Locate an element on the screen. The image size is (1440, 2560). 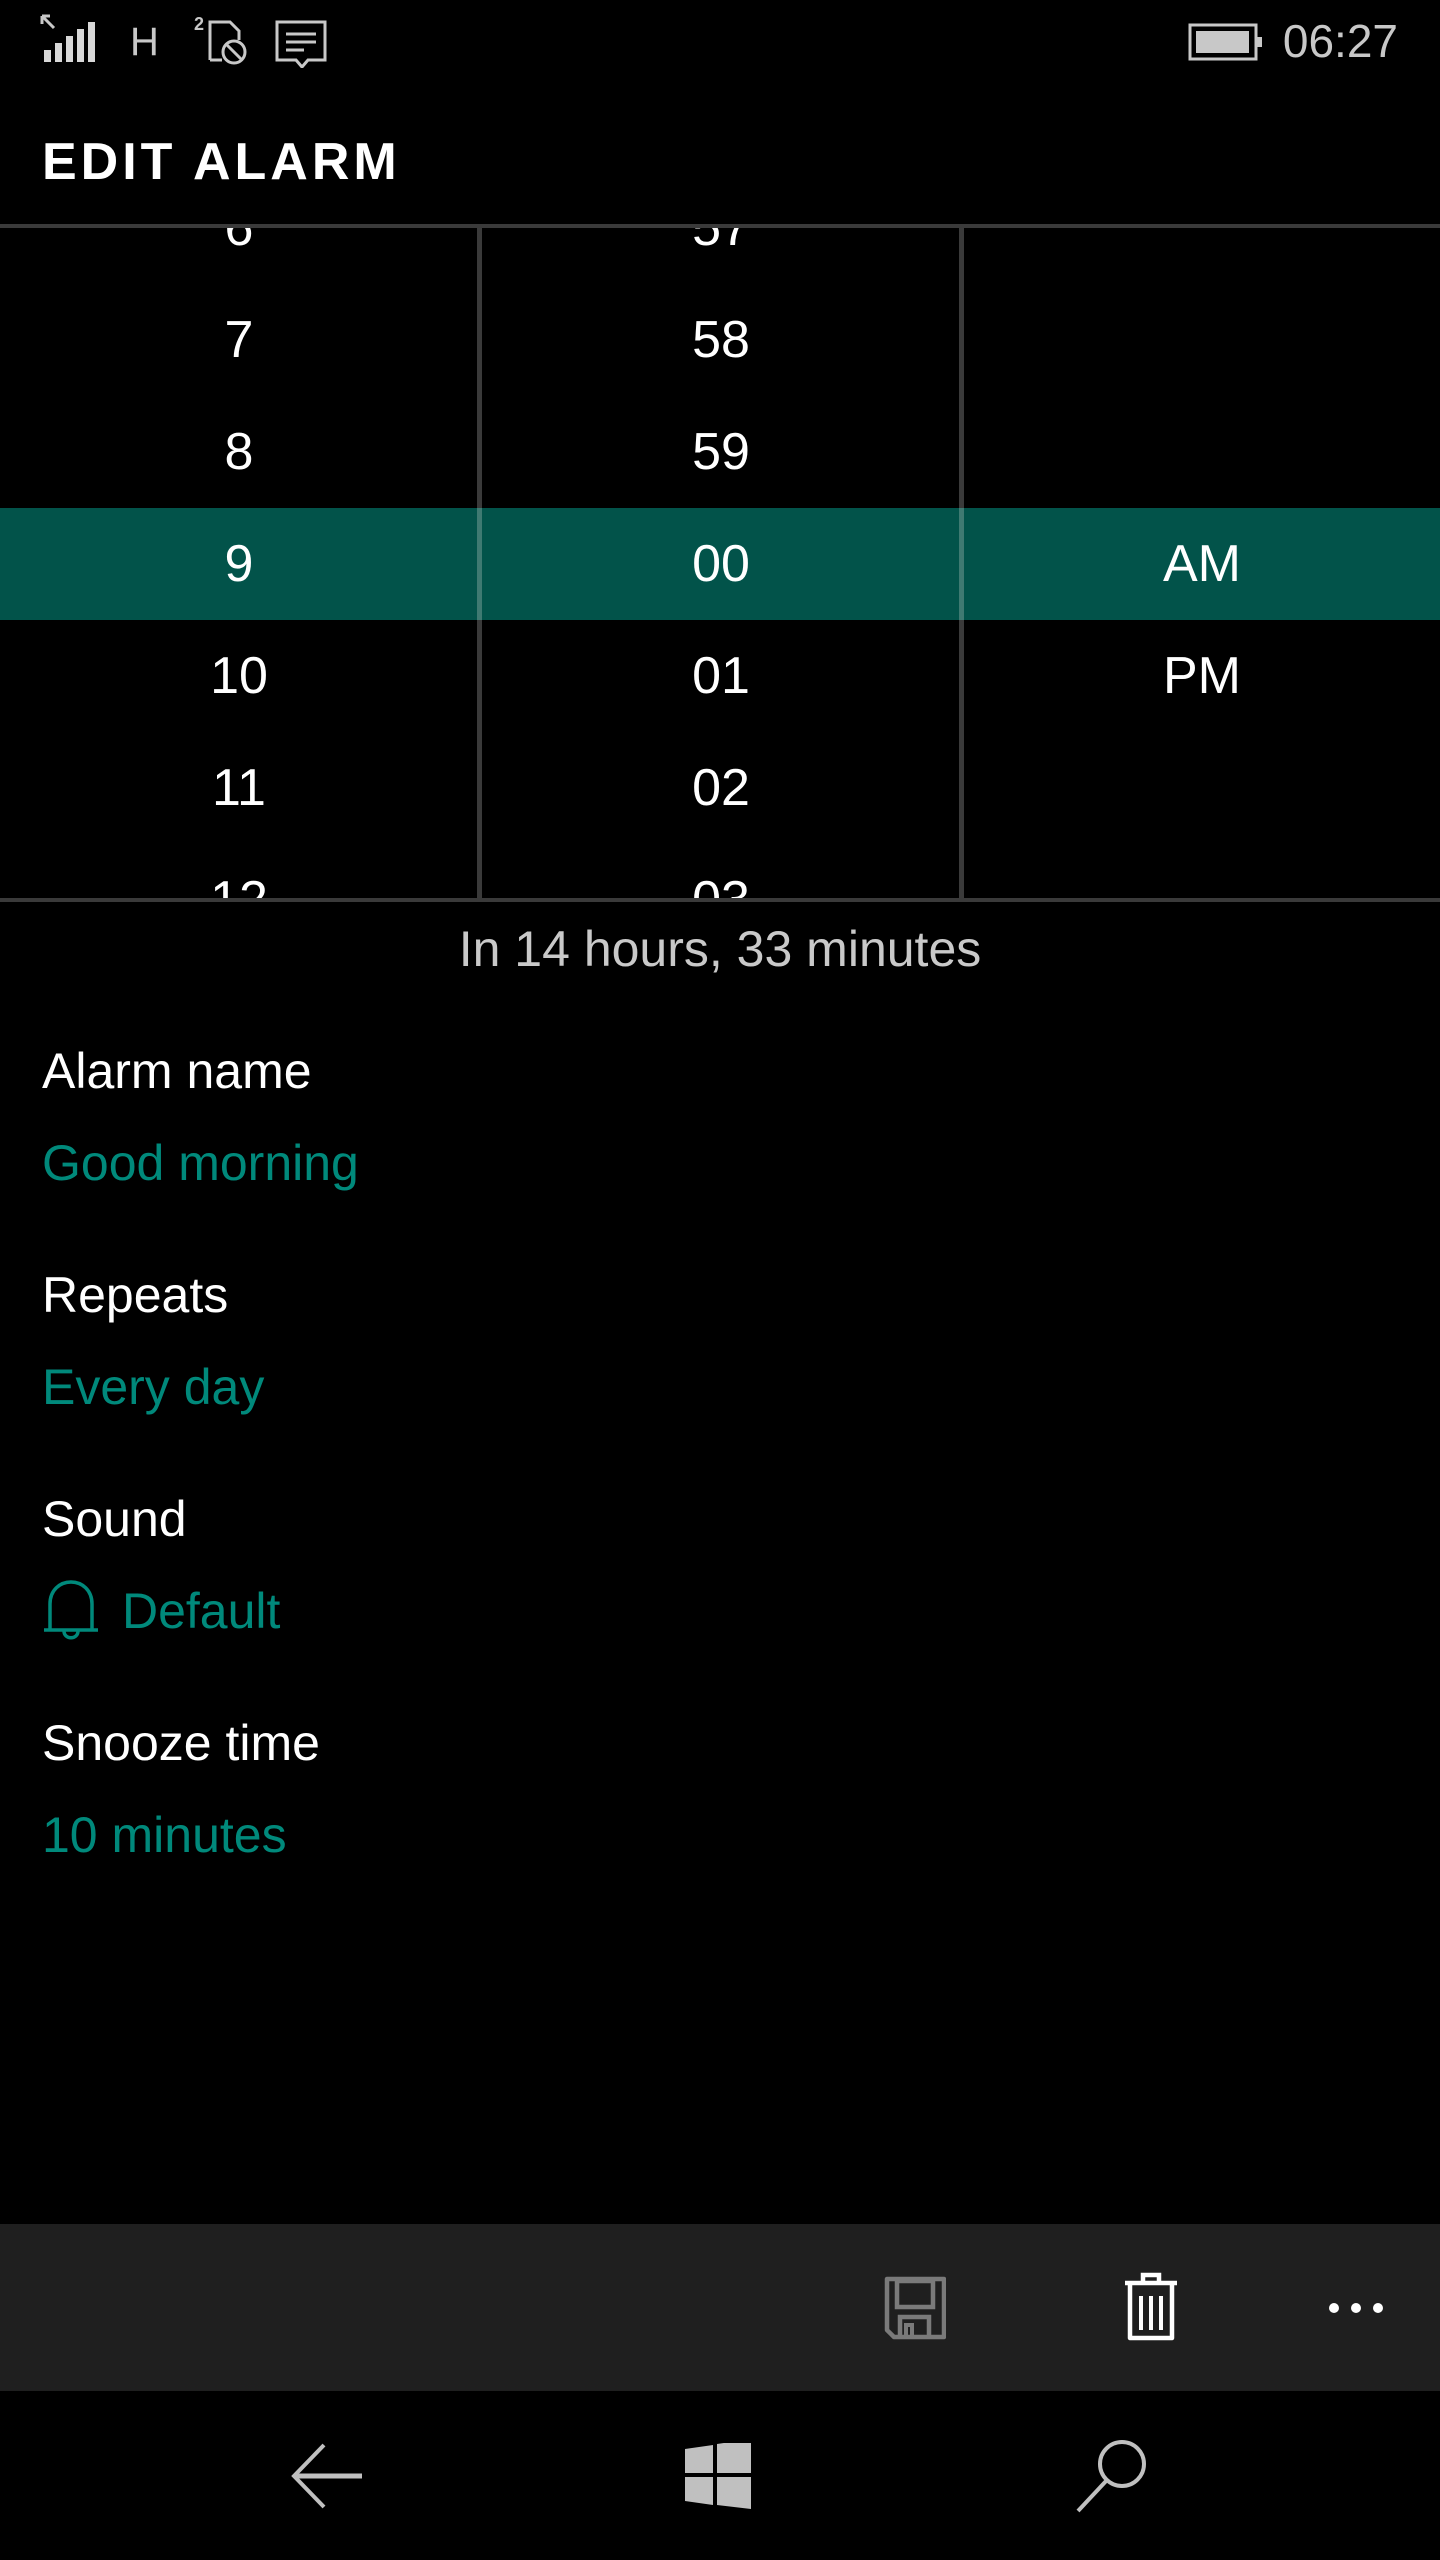
minute-item: 57 is located at coordinates (721, 256).